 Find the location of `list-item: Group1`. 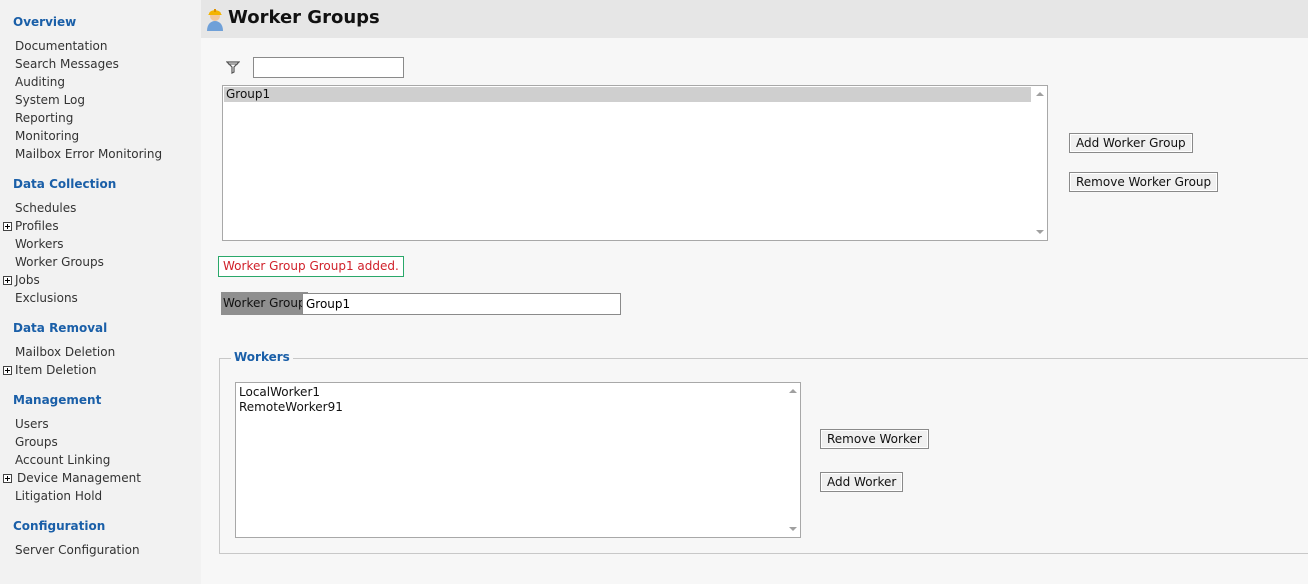

list-item: Group1 is located at coordinates (627, 94).